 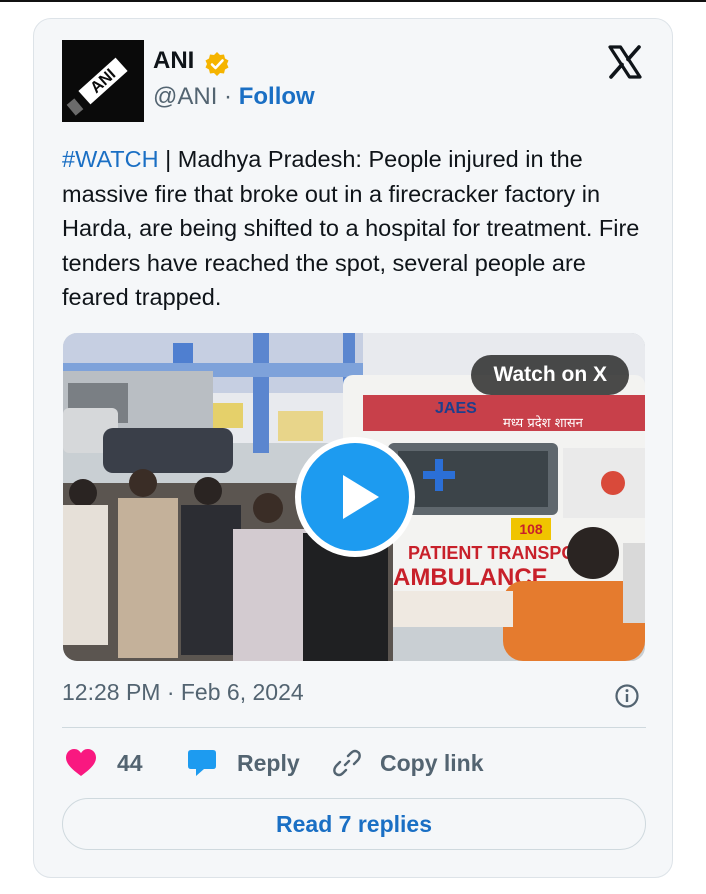 What do you see at coordinates (347, 763) in the screenshot?
I see `link-icon` at bounding box center [347, 763].